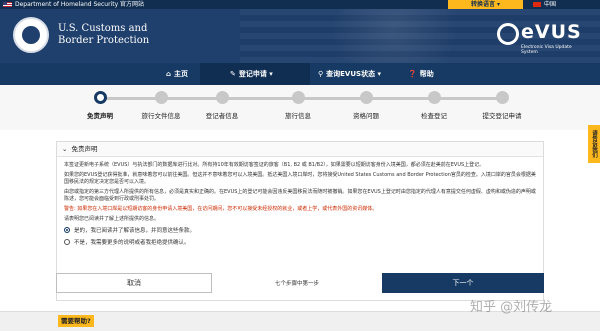  Describe the element at coordinates (31, 35) in the screenshot. I see `dhs-seal-icon` at that location.